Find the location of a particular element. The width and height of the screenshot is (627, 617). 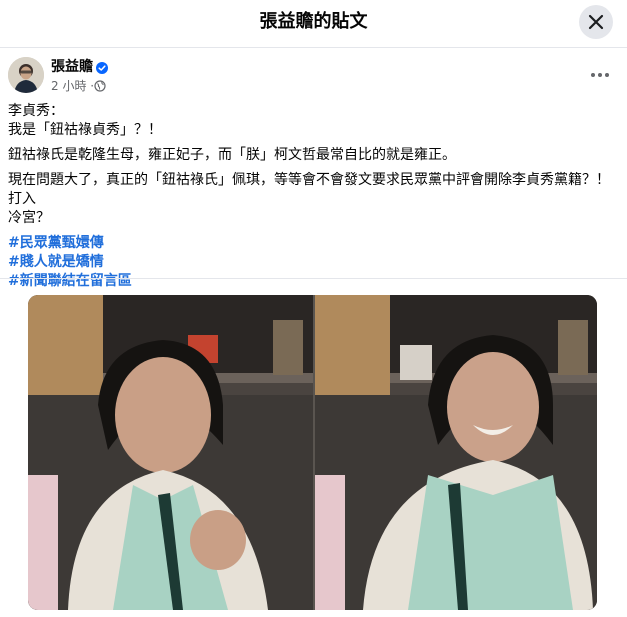

more-options-icon is located at coordinates (593, 75).